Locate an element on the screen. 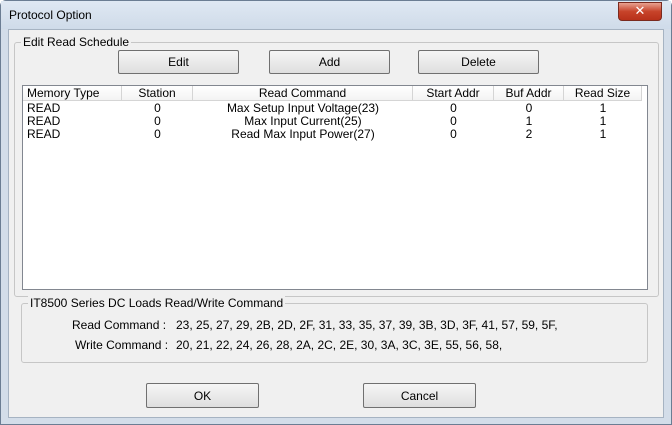 The width and height of the screenshot is (672, 425). table-row: READ 0 Max Input Current(25) 0 1 1 is located at coordinates (335, 121).